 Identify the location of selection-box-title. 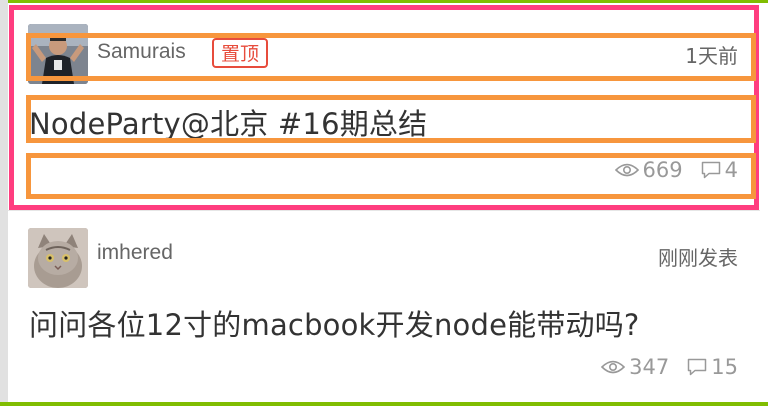
(391, 119).